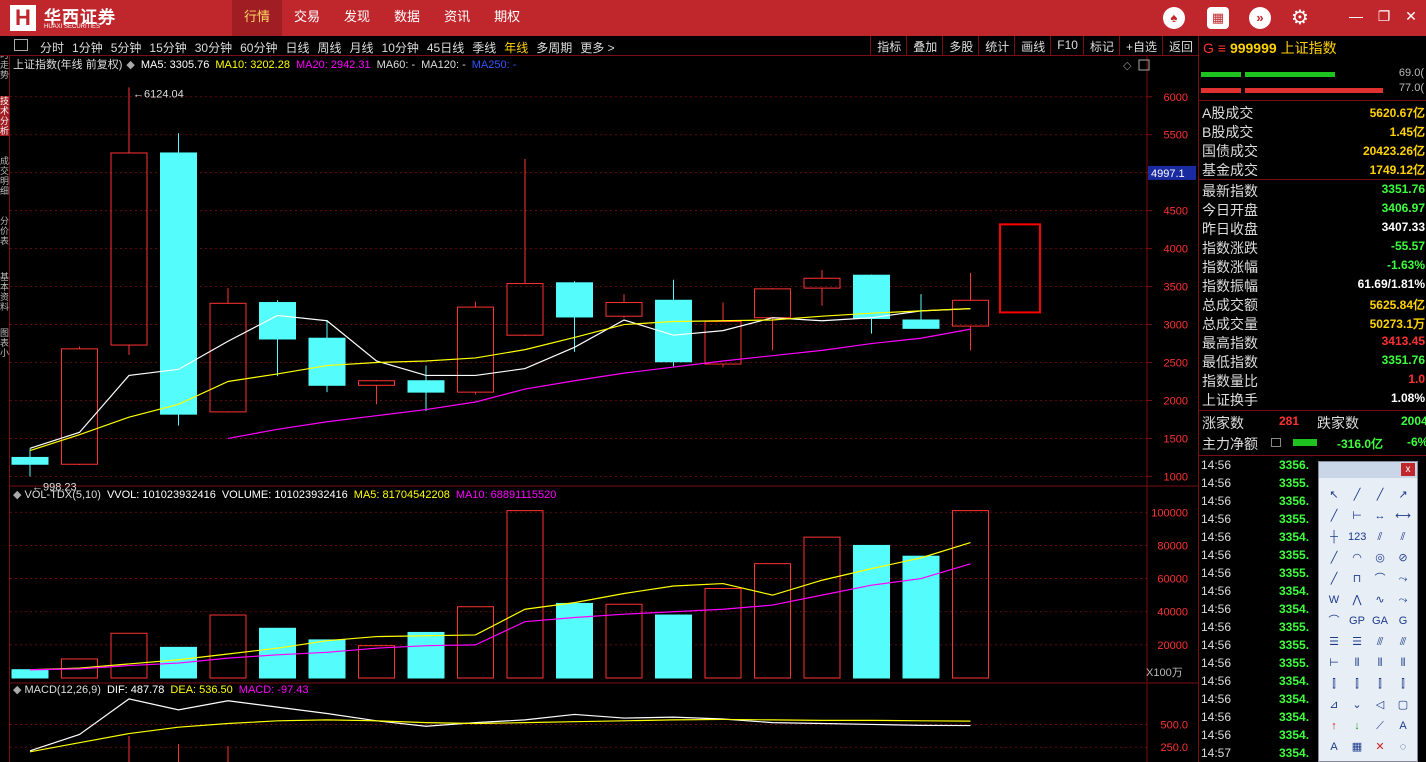 The height and width of the screenshot is (762, 1426). I want to click on left-tab-1: 技术分析, so click(4, 116).